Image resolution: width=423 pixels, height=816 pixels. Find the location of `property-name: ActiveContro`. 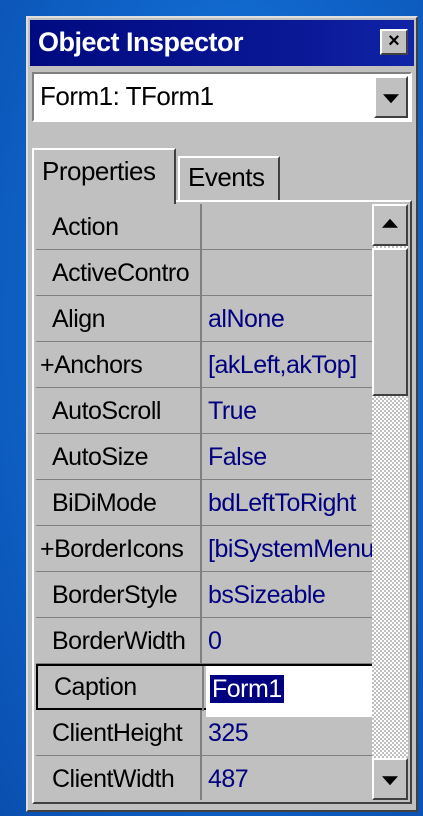

property-name: ActiveContro is located at coordinates (119, 272).